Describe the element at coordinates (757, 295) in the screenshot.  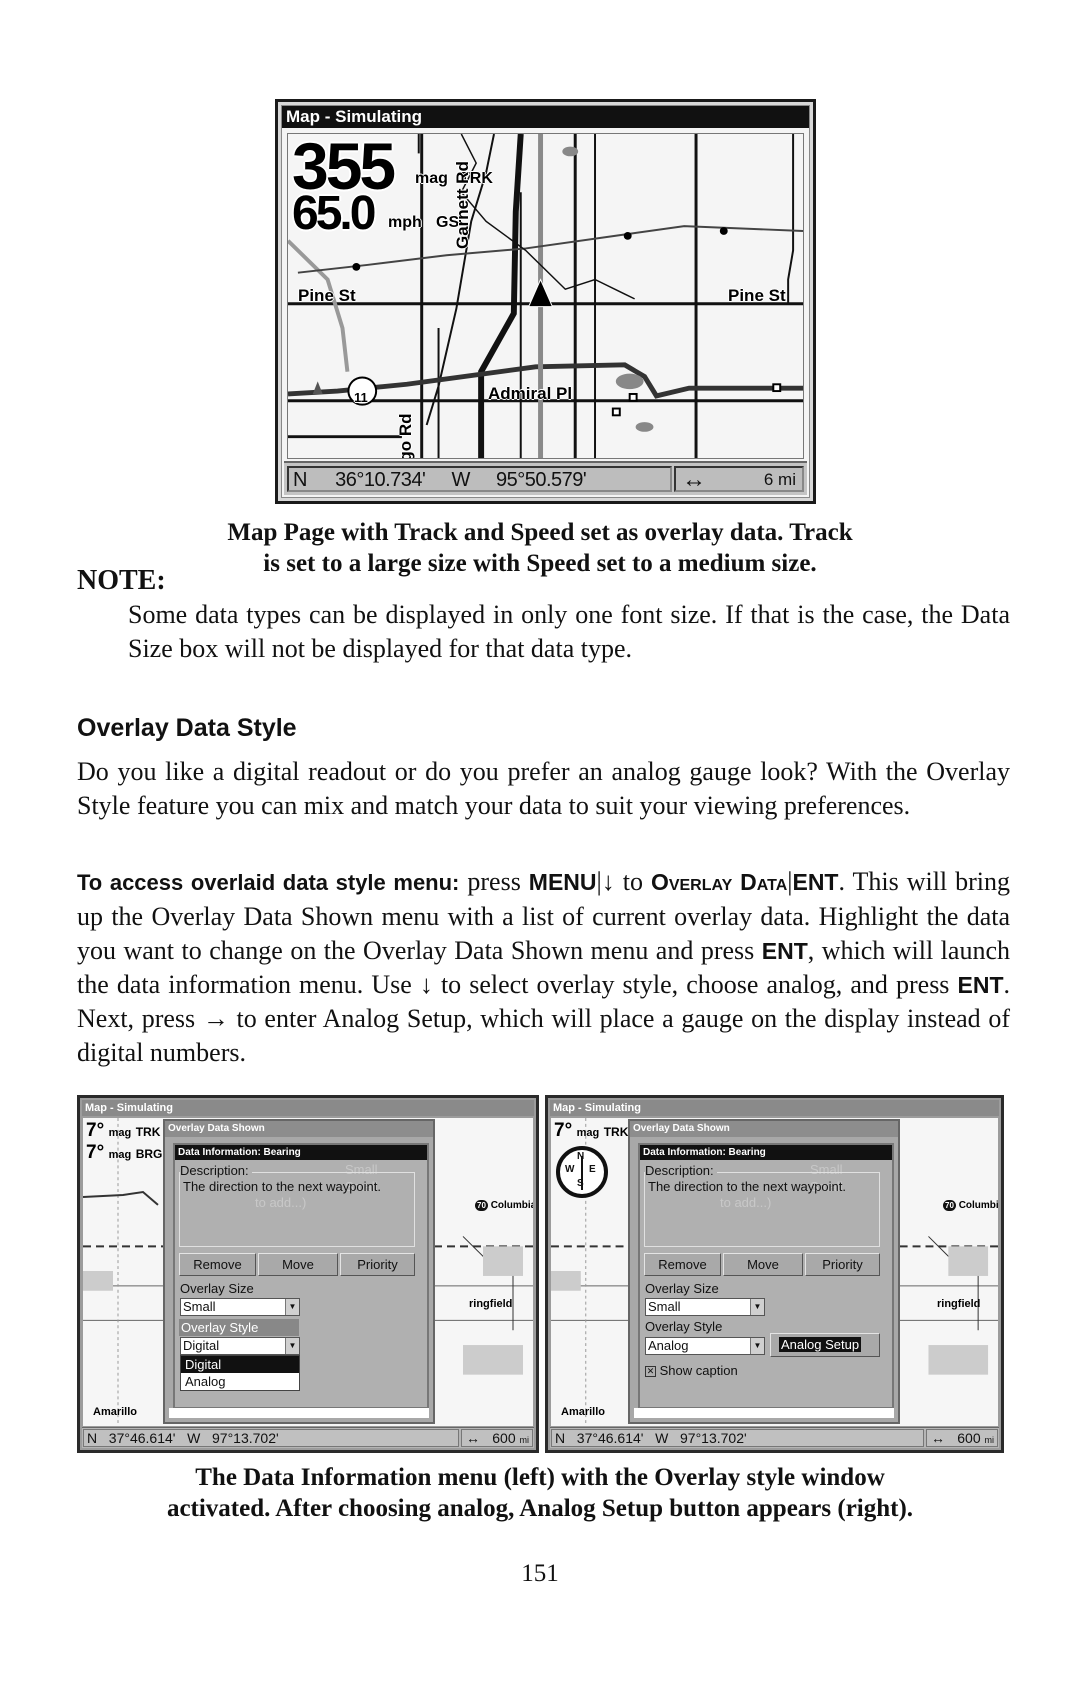
I see `map-label-pine-st-right: Pine St` at that location.